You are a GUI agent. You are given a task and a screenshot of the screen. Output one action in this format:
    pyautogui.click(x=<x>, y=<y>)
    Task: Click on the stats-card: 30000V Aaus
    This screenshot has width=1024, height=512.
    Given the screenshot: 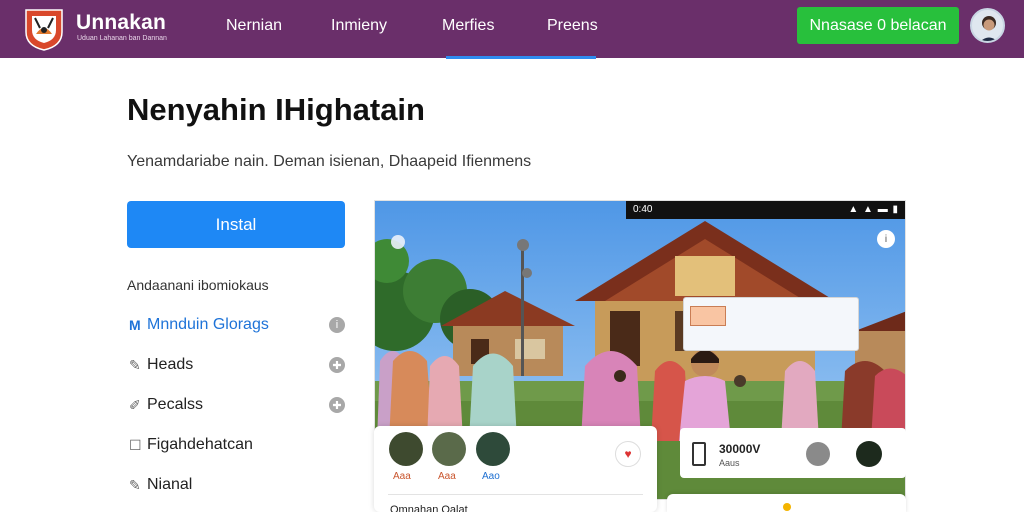 What is the action you would take?
    pyautogui.click(x=793, y=453)
    